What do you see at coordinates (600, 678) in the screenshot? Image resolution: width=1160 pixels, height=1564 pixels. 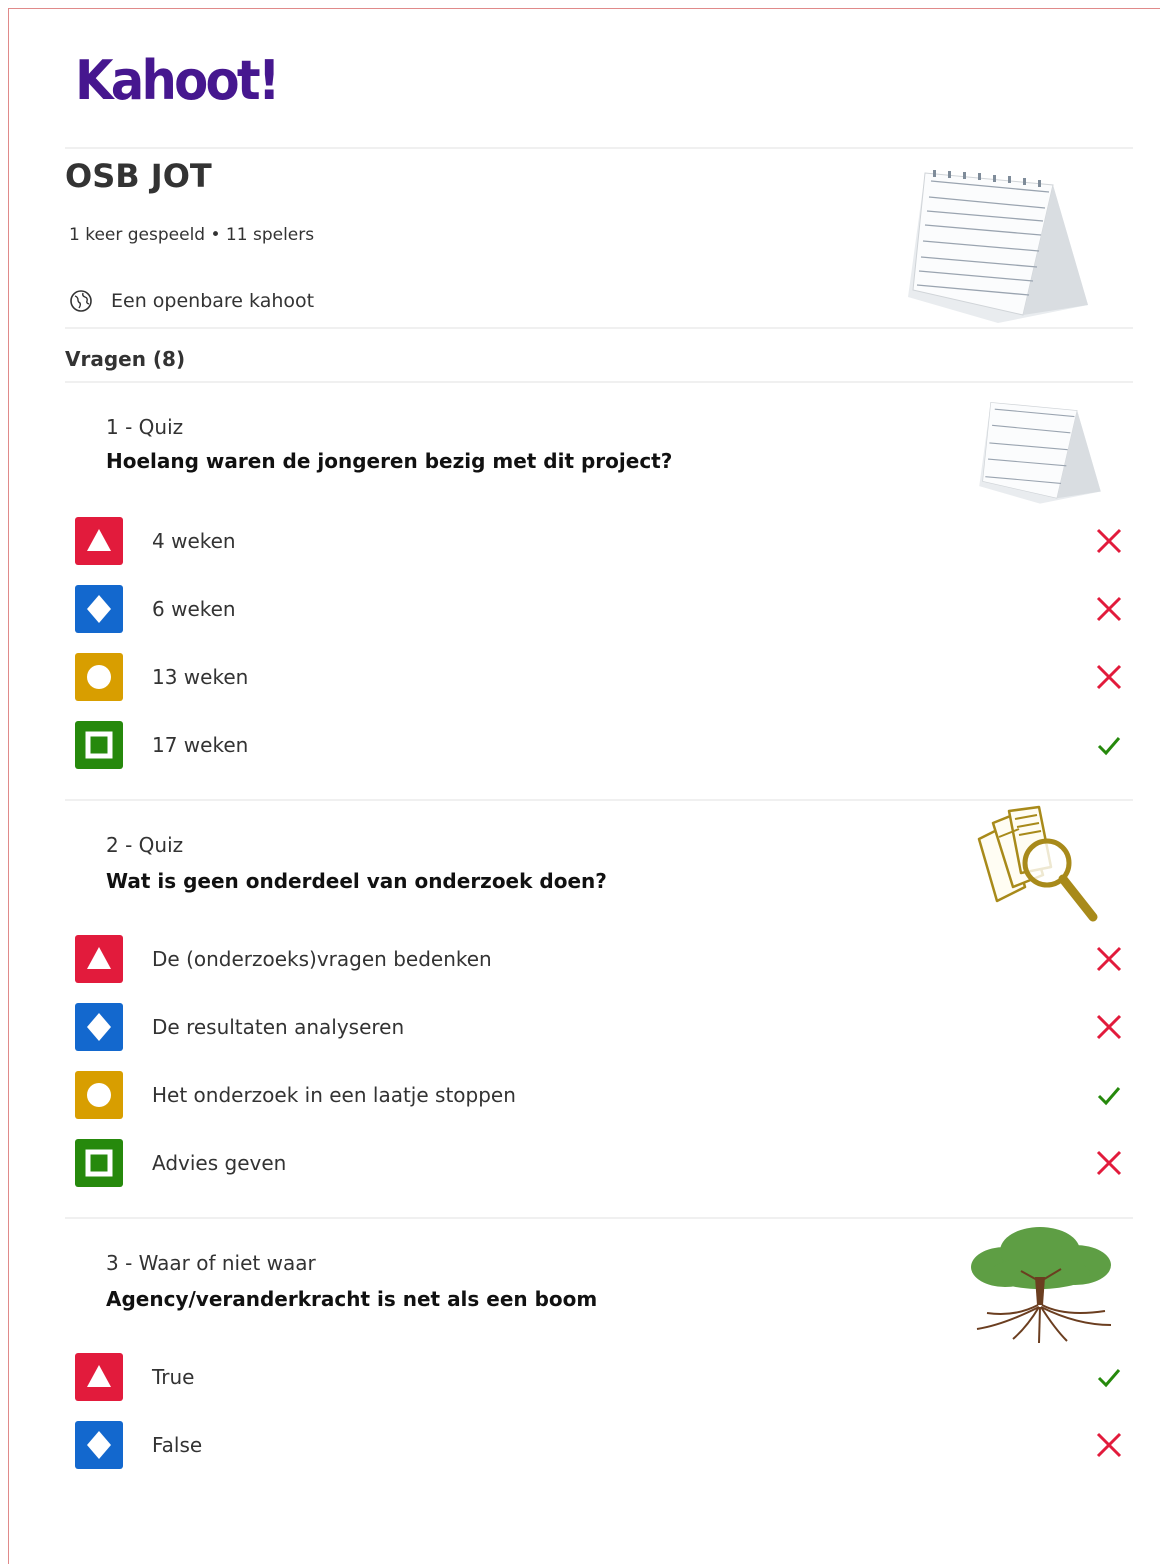 I see `answer-option: 13 weken` at bounding box center [600, 678].